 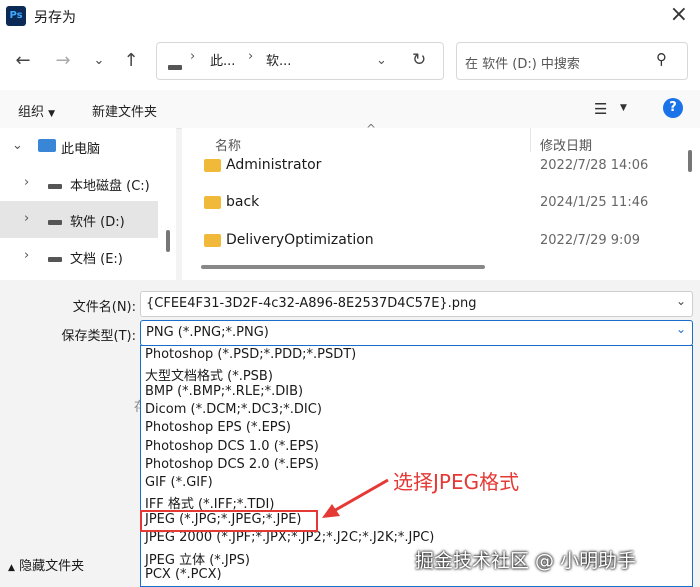 I want to click on annotation-text: 选择JPEG格式, so click(x=456, y=482).